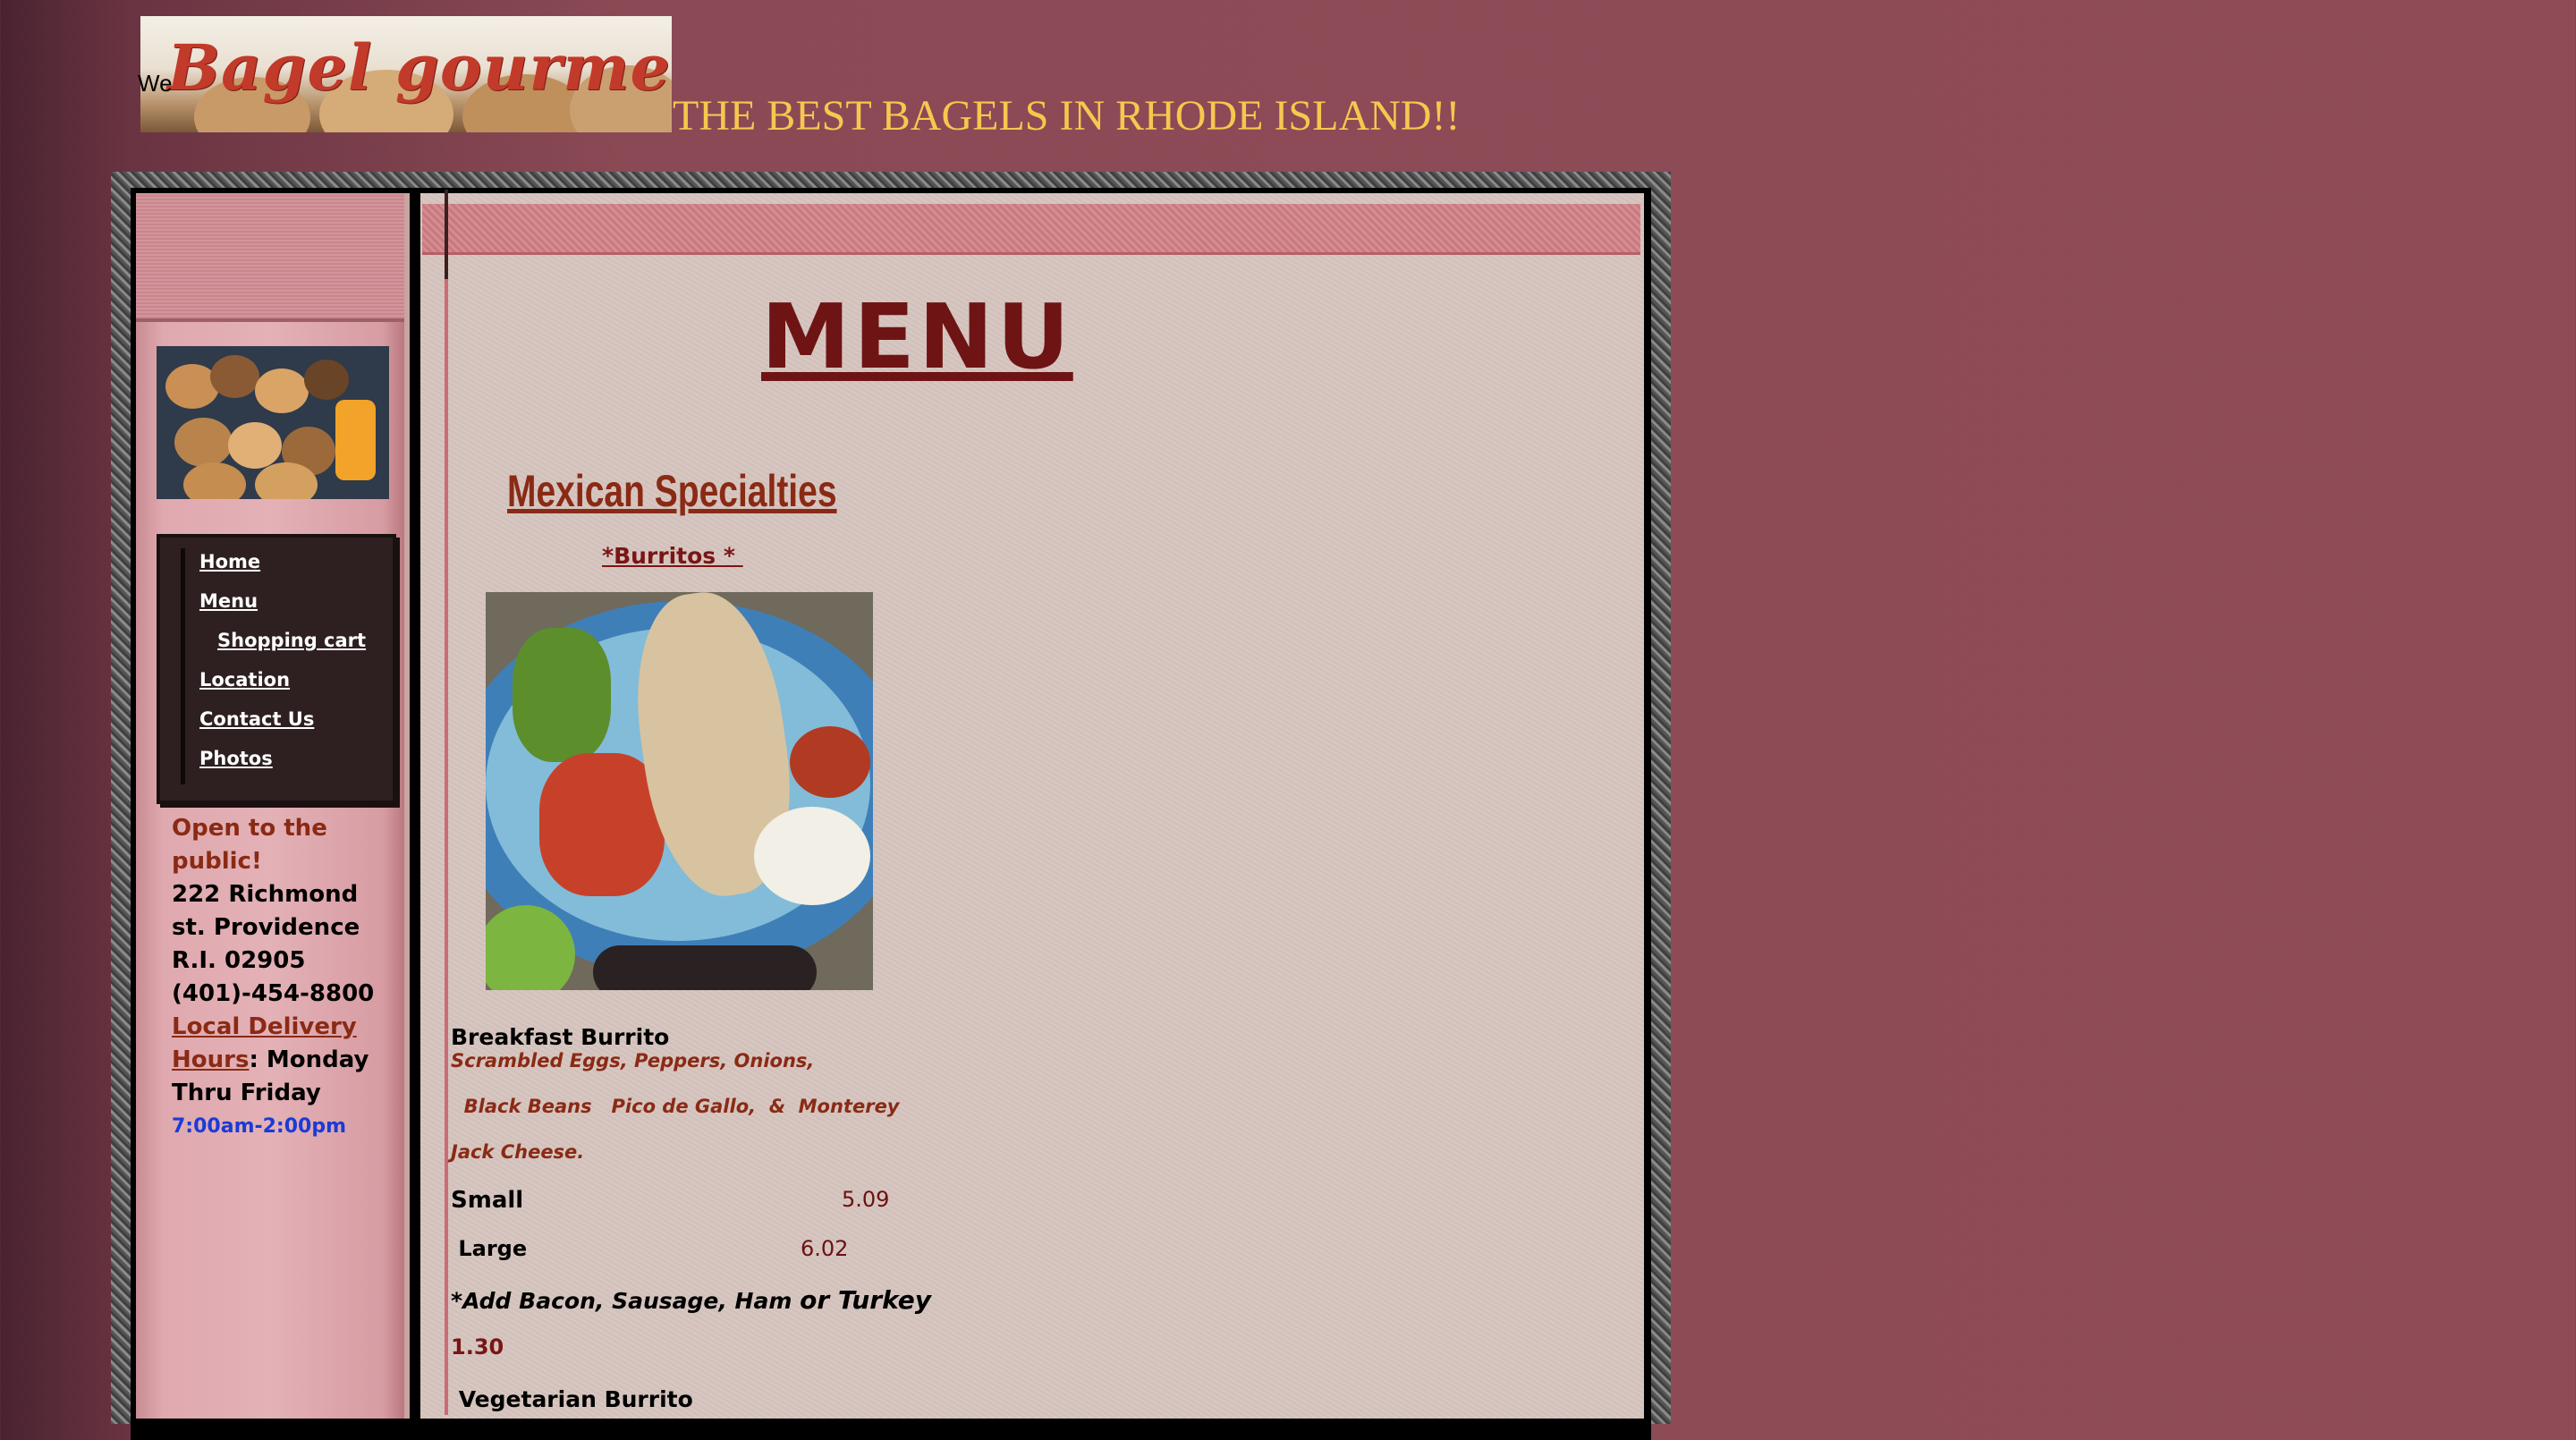 This screenshot has width=2576, height=1440. Describe the element at coordinates (1031, 229) in the screenshot. I see `content-header-band` at that location.